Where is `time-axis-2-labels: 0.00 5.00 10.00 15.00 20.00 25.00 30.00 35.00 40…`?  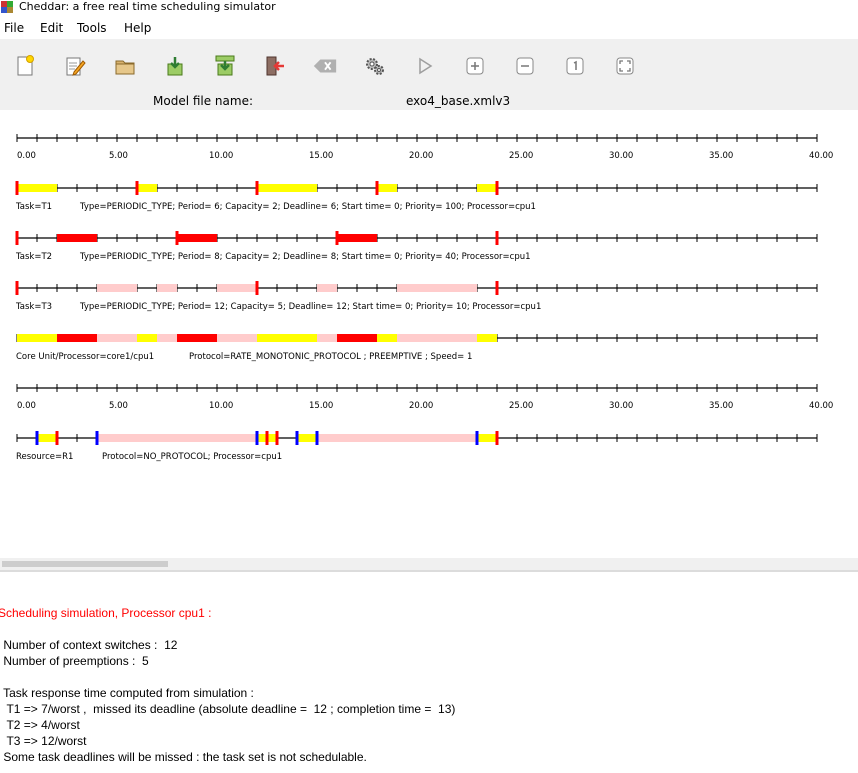
time-axis-2-labels: 0.00 5.00 10.00 15.00 20.00 25.00 30.00 35.00 40… is located at coordinates (425, 406).